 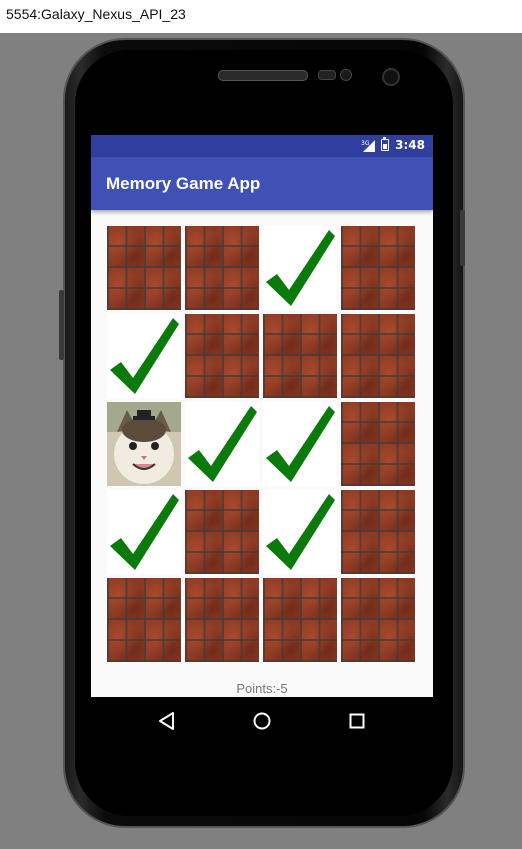 I want to click on light-sensor, so click(x=346, y=75).